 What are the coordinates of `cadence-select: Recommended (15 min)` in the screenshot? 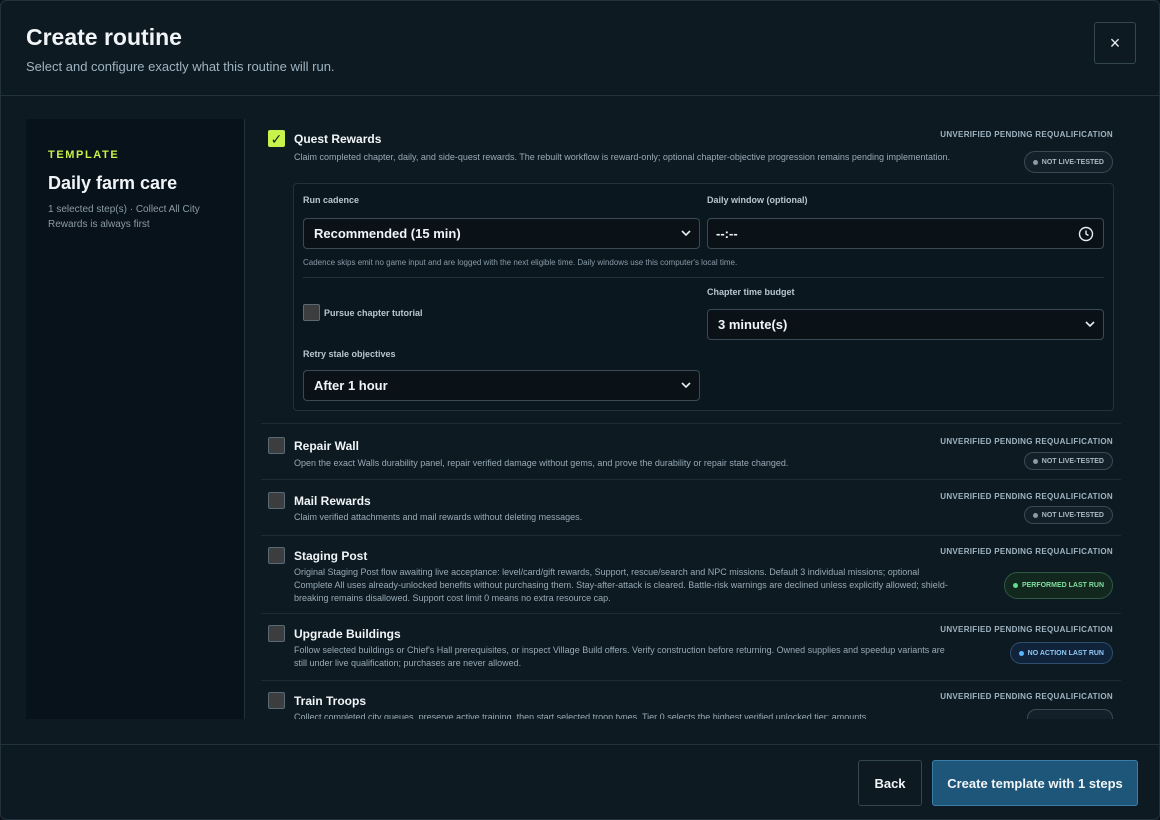 It's located at (501, 233).